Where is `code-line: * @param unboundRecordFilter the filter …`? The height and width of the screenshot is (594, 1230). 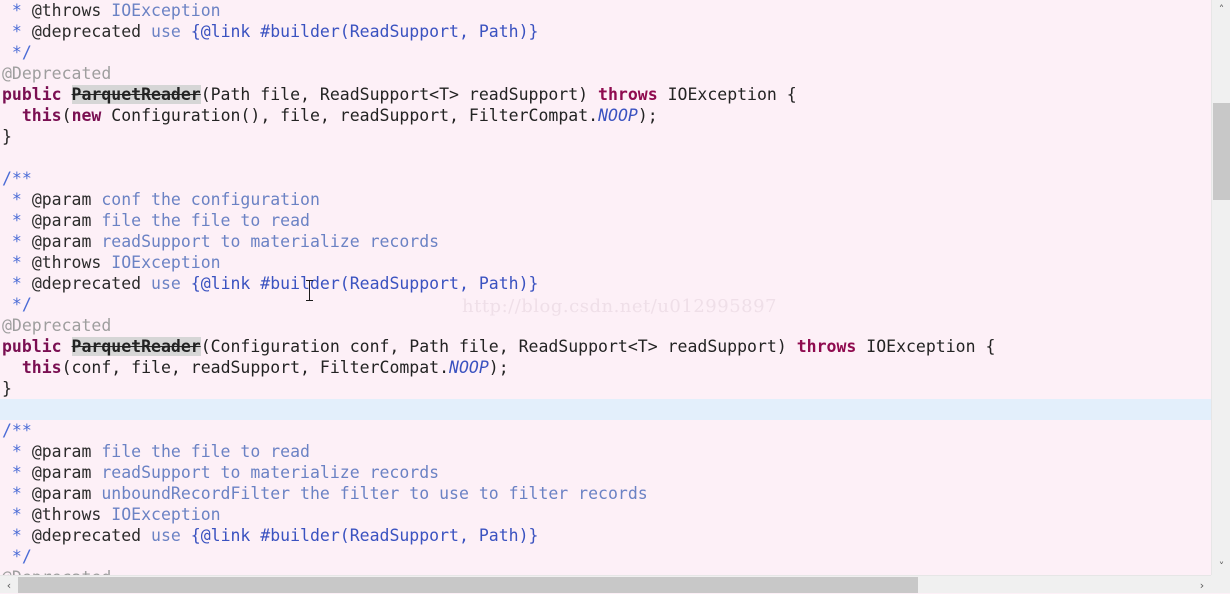
code-line: * @param unboundRecordFilter the filter … is located at coordinates (605, 493).